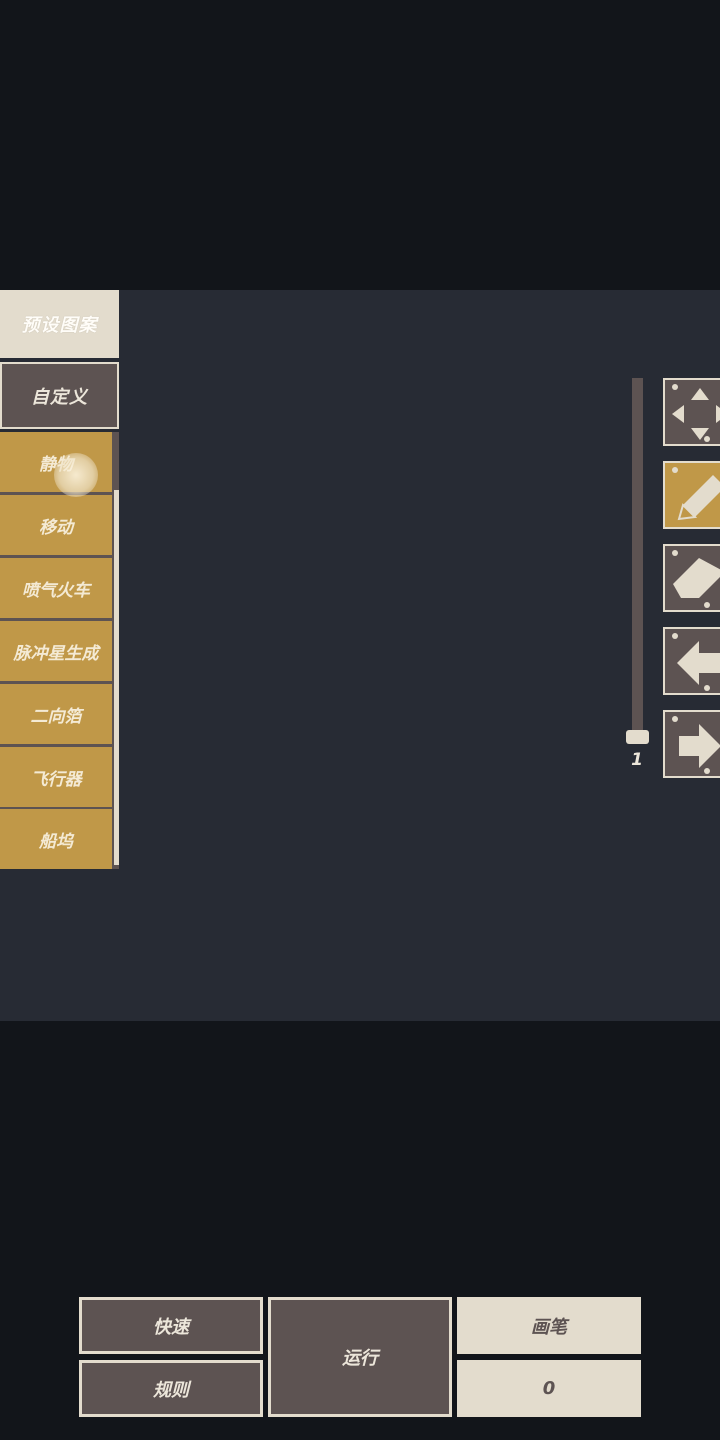 The image size is (720, 1440). I want to click on touch-indicator, so click(76, 475).